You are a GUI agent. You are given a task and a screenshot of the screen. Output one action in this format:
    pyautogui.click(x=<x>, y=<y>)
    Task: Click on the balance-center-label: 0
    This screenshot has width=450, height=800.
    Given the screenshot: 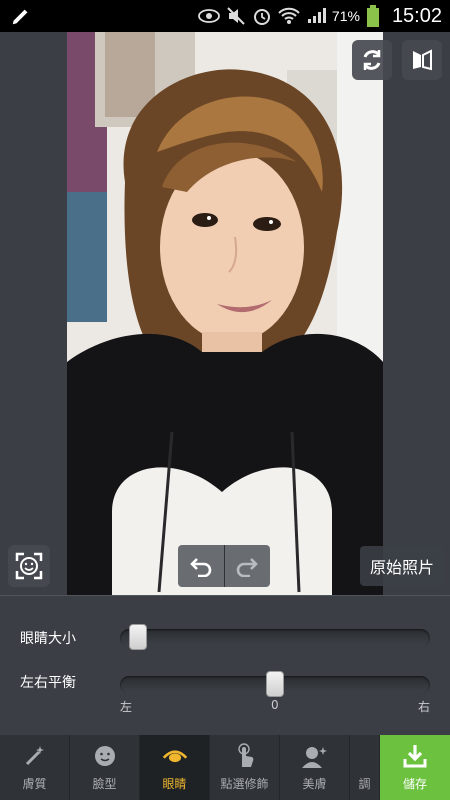 What is the action you would take?
    pyautogui.click(x=275, y=705)
    